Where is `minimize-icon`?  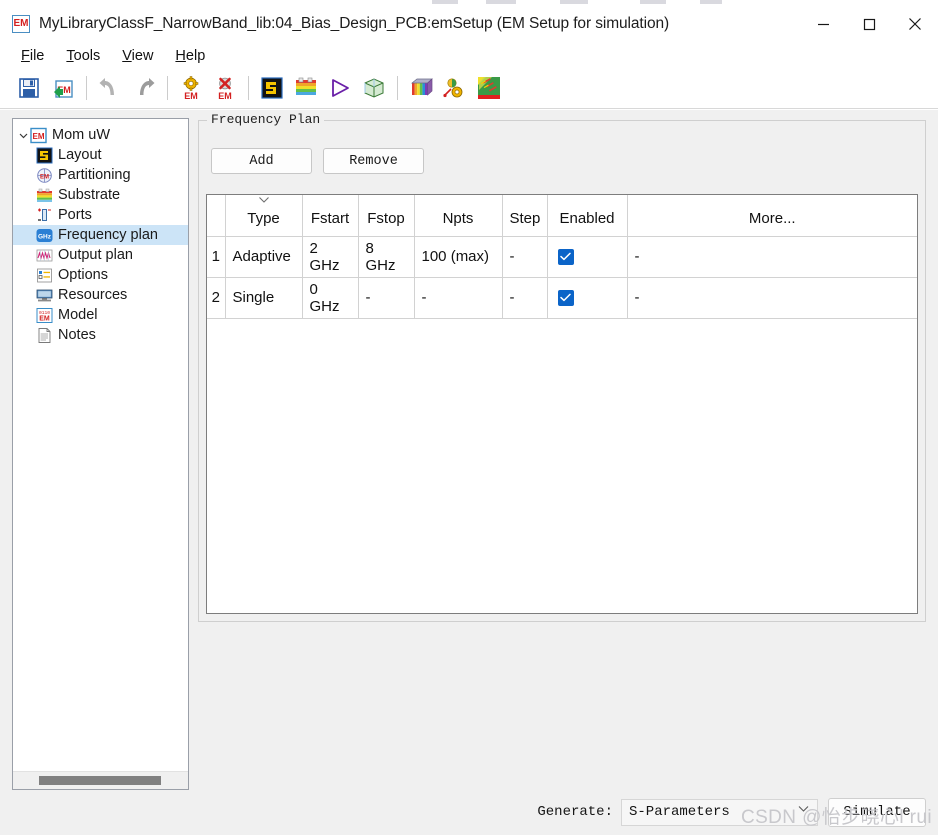 minimize-icon is located at coordinates (823, 24).